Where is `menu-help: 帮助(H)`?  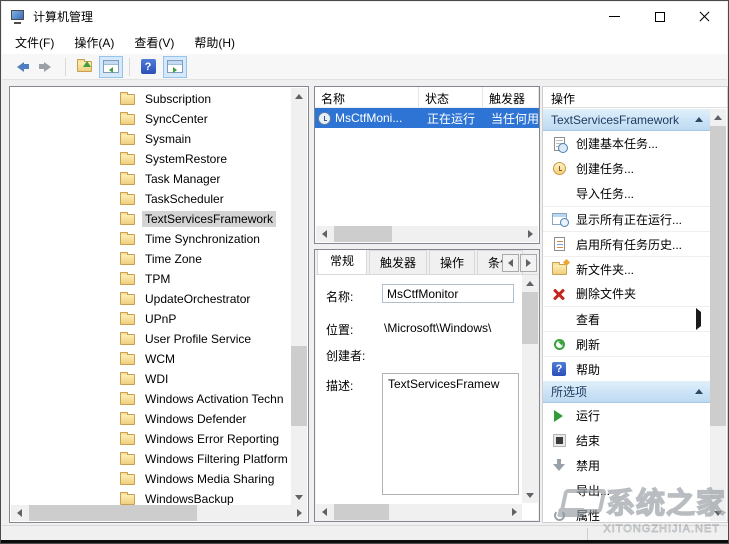
menu-help: 帮助(H) is located at coordinates (214, 42).